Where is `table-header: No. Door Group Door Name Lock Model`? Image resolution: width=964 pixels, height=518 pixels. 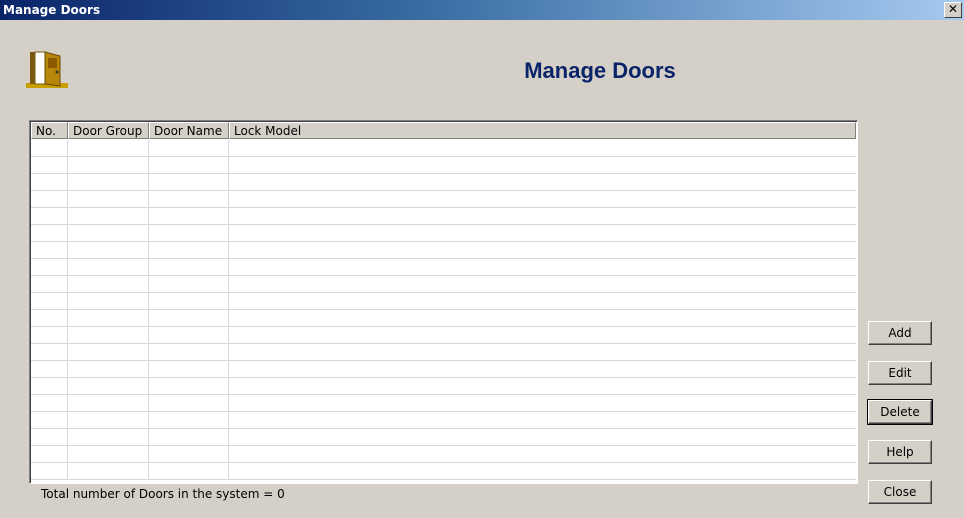 table-header: No. Door Group Door Name Lock Model is located at coordinates (443, 131).